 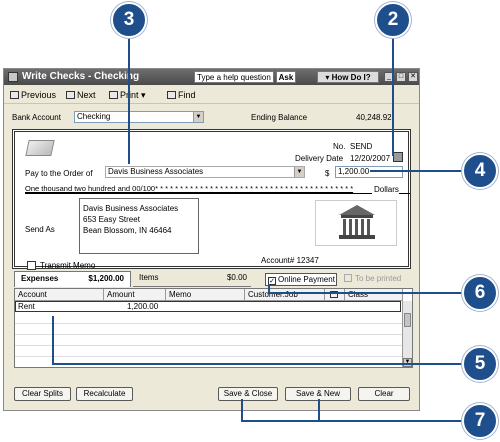 I want to click on callout-7-line-v2, so click(x=319, y=410).